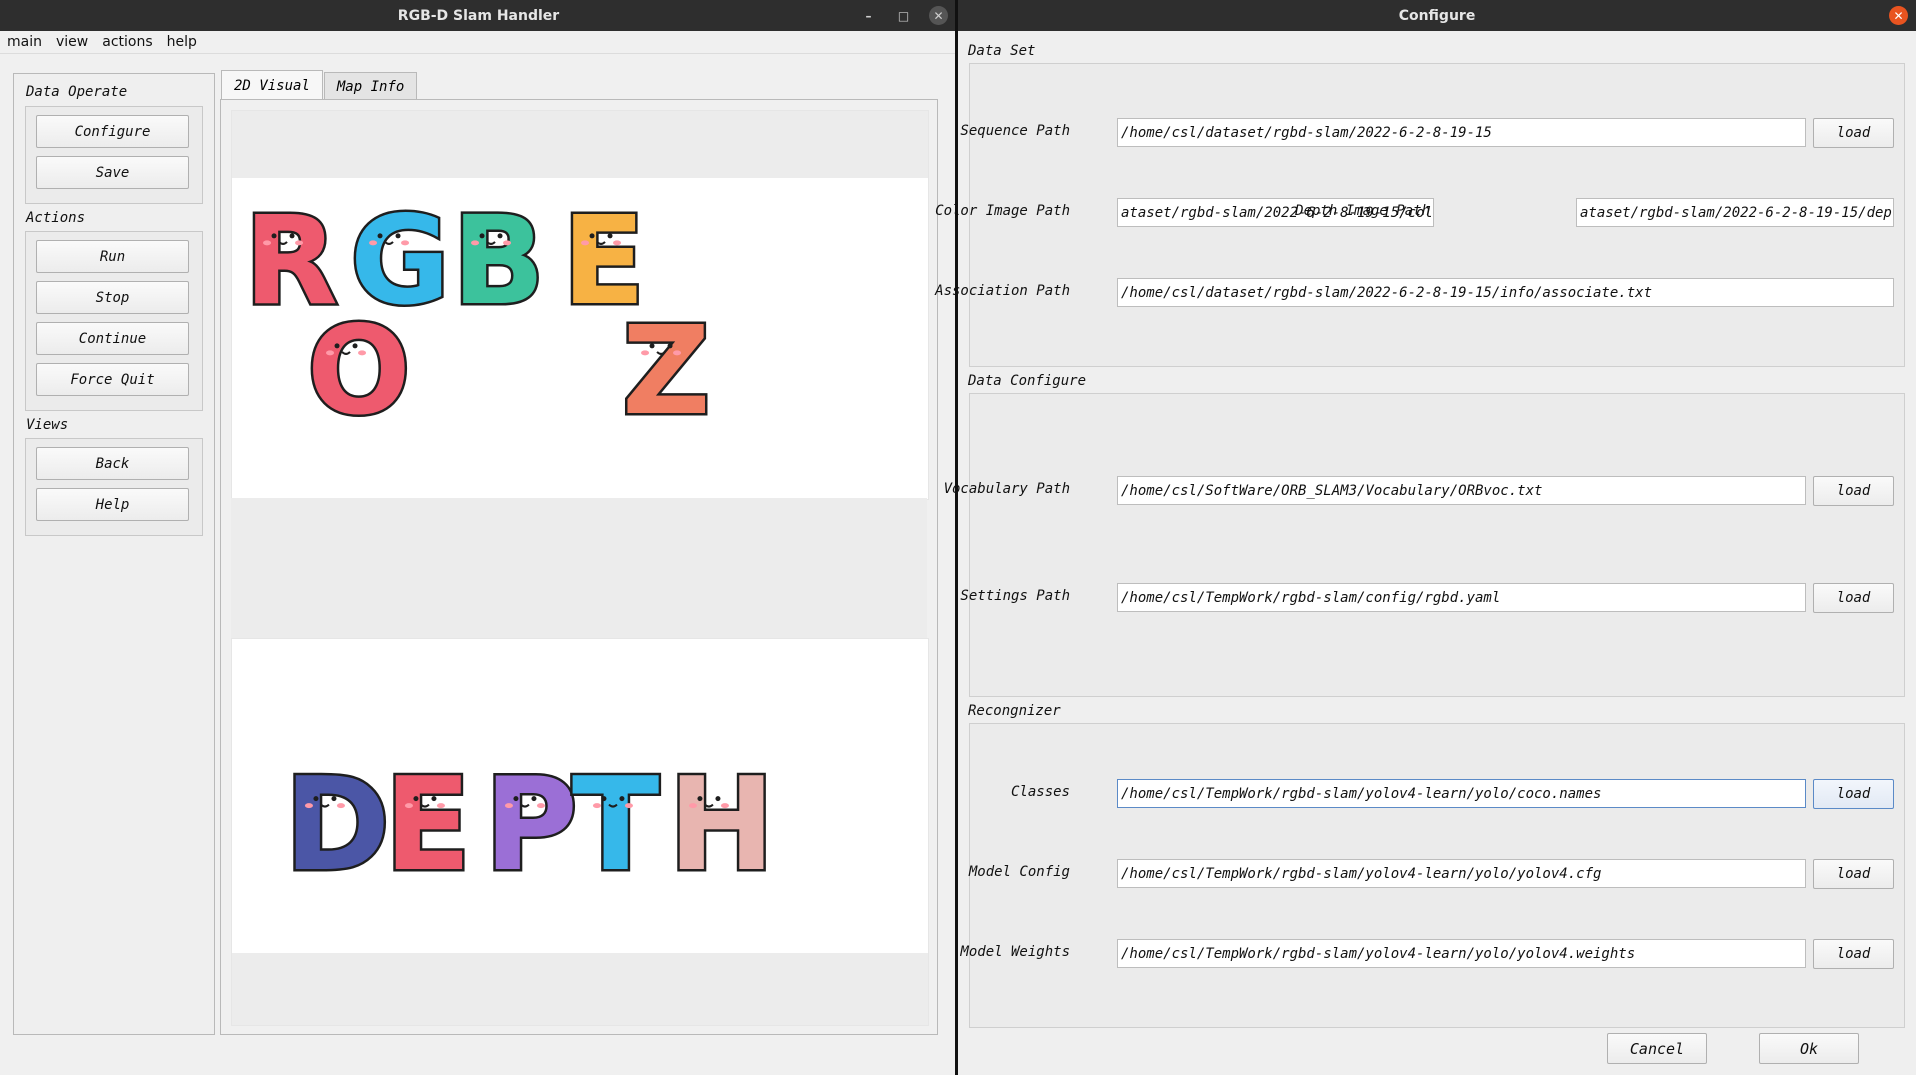  Describe the element at coordinates (1853, 794) in the screenshot. I see `classes-load-button: load` at that location.